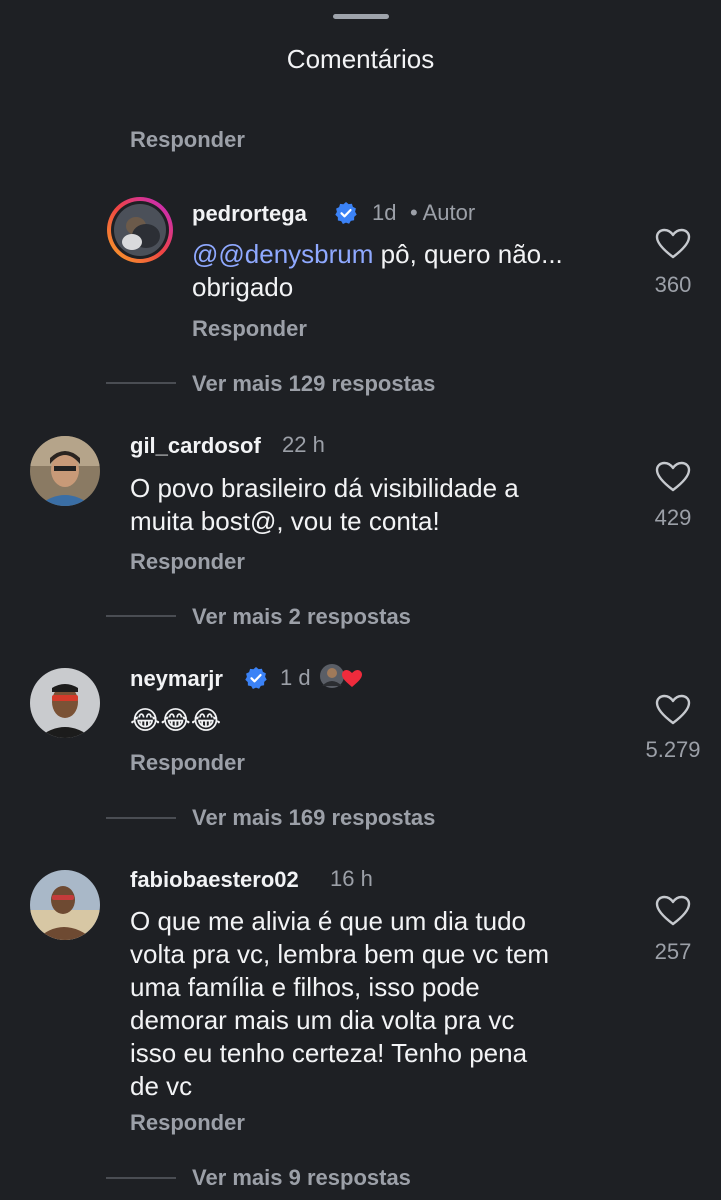  What do you see at coordinates (301, 1178) in the screenshot?
I see `view-more-replies: Ver mais 9 respostas` at bounding box center [301, 1178].